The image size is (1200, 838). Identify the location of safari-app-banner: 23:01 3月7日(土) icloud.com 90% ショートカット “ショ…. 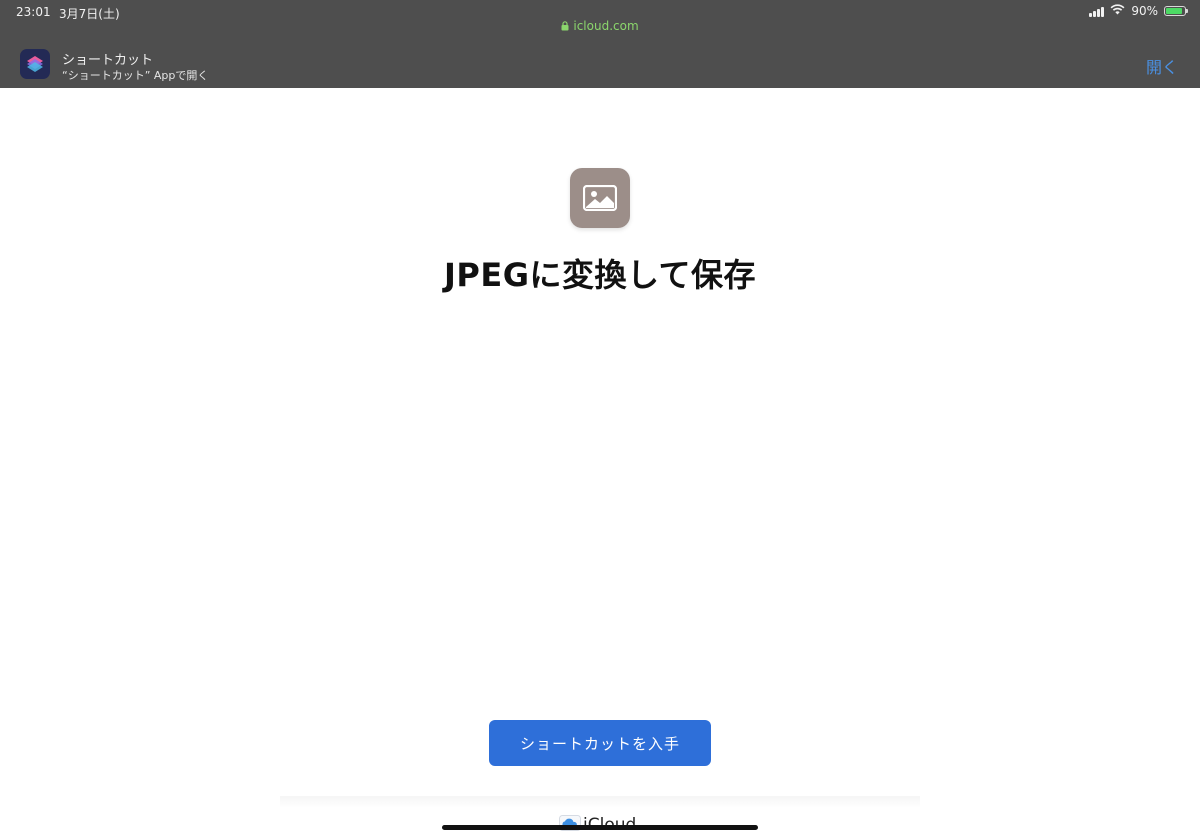
(600, 44).